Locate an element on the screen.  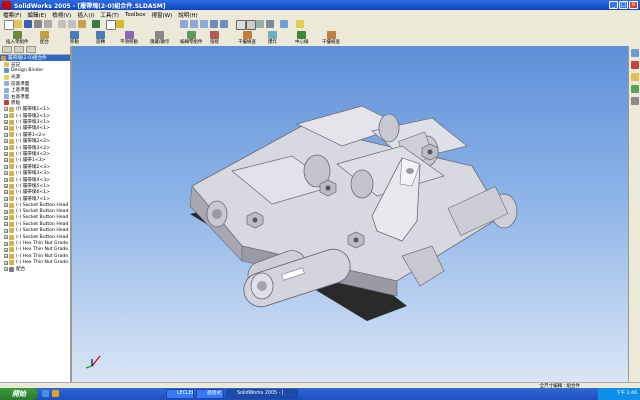
library-icon is located at coordinates (635, 65).